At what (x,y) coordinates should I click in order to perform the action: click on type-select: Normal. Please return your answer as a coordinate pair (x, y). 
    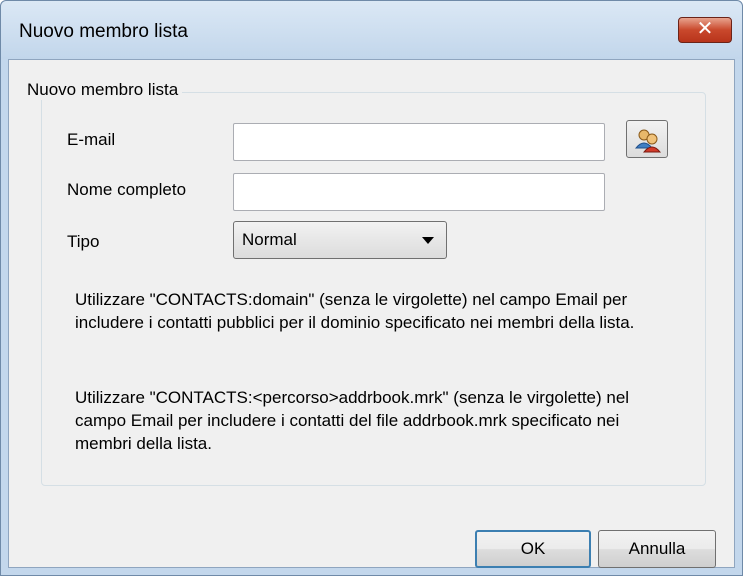
    Looking at the image, I should click on (340, 240).